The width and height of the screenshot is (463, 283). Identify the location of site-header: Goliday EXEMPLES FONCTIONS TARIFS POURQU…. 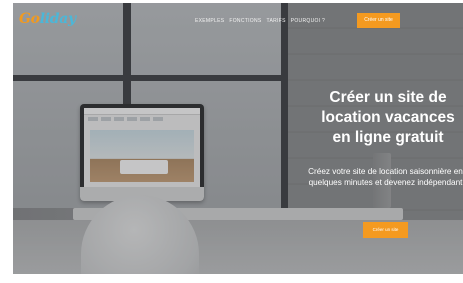
(238, 21).